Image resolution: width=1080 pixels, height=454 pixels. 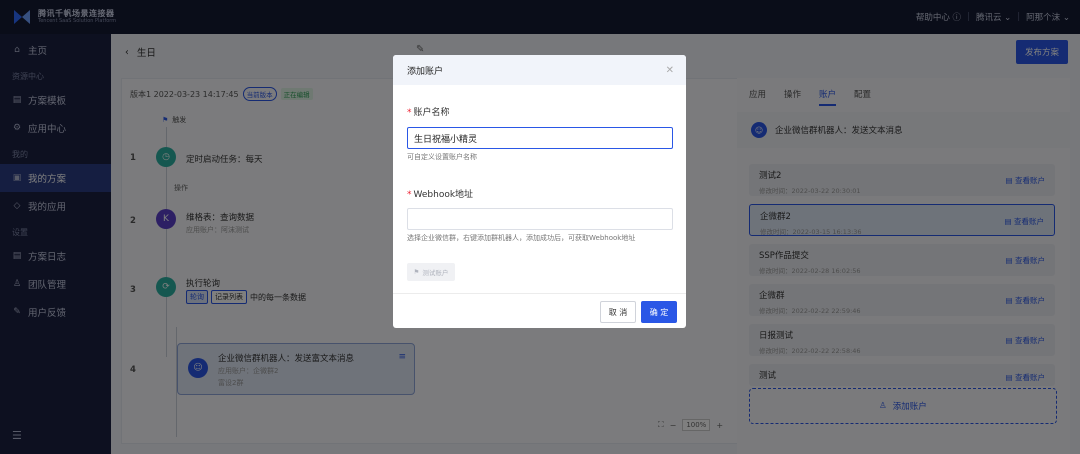 I want to click on cancel-button: 取 消, so click(x=618, y=312).